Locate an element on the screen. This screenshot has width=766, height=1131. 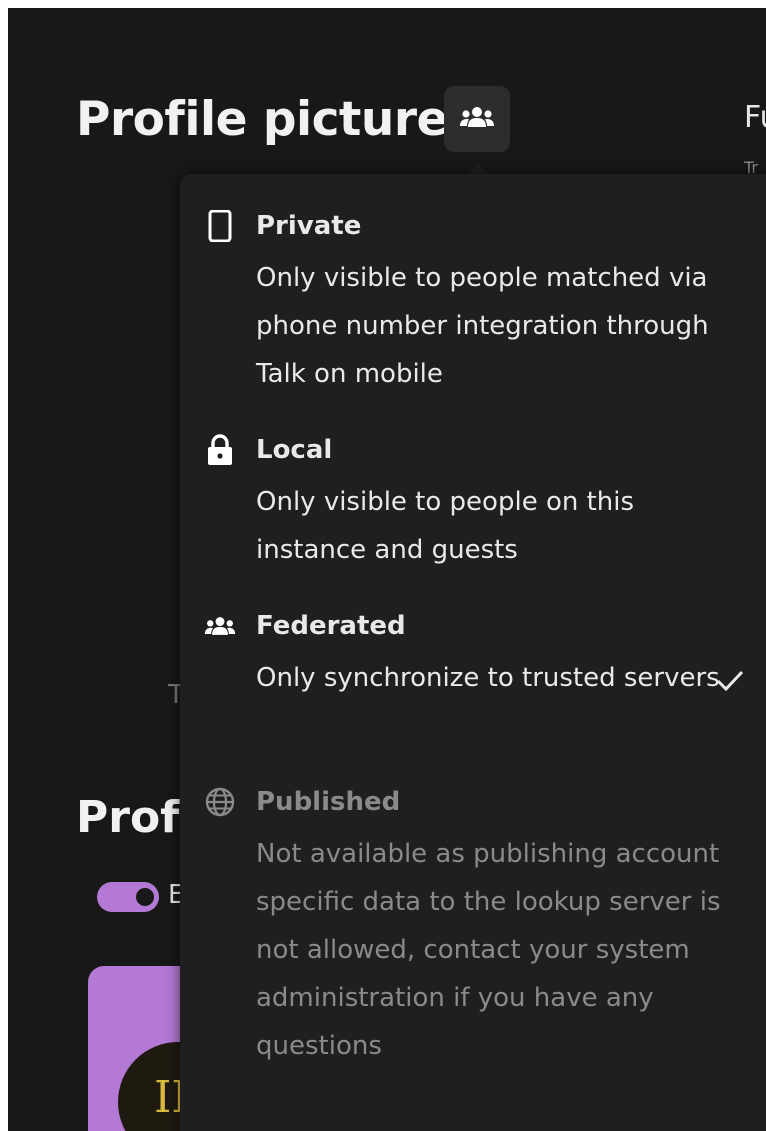
visibility-button is located at coordinates (477, 119).